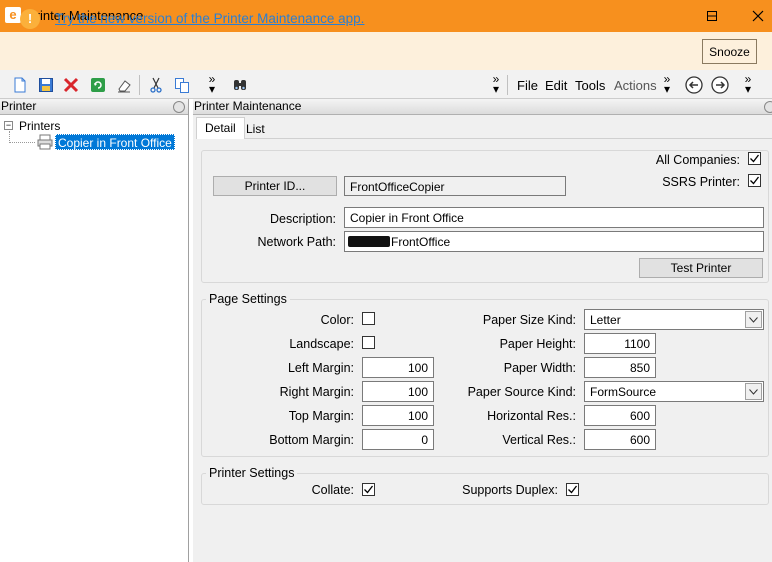 The width and height of the screenshot is (772, 562). I want to click on all-companies-checkbox, so click(754, 158).